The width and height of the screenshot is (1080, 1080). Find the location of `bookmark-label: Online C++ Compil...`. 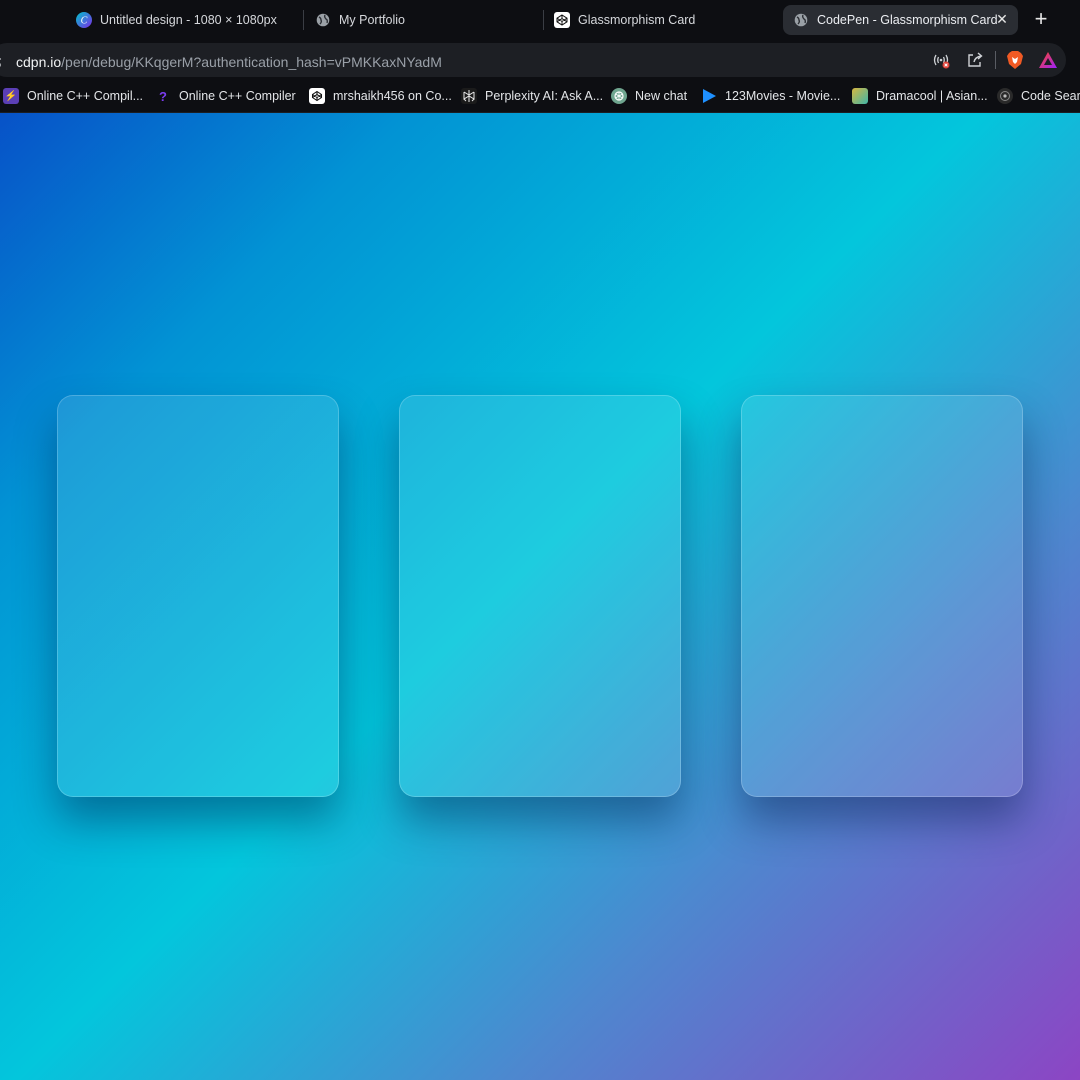

bookmark-label: Online C++ Compil... is located at coordinates (85, 96).